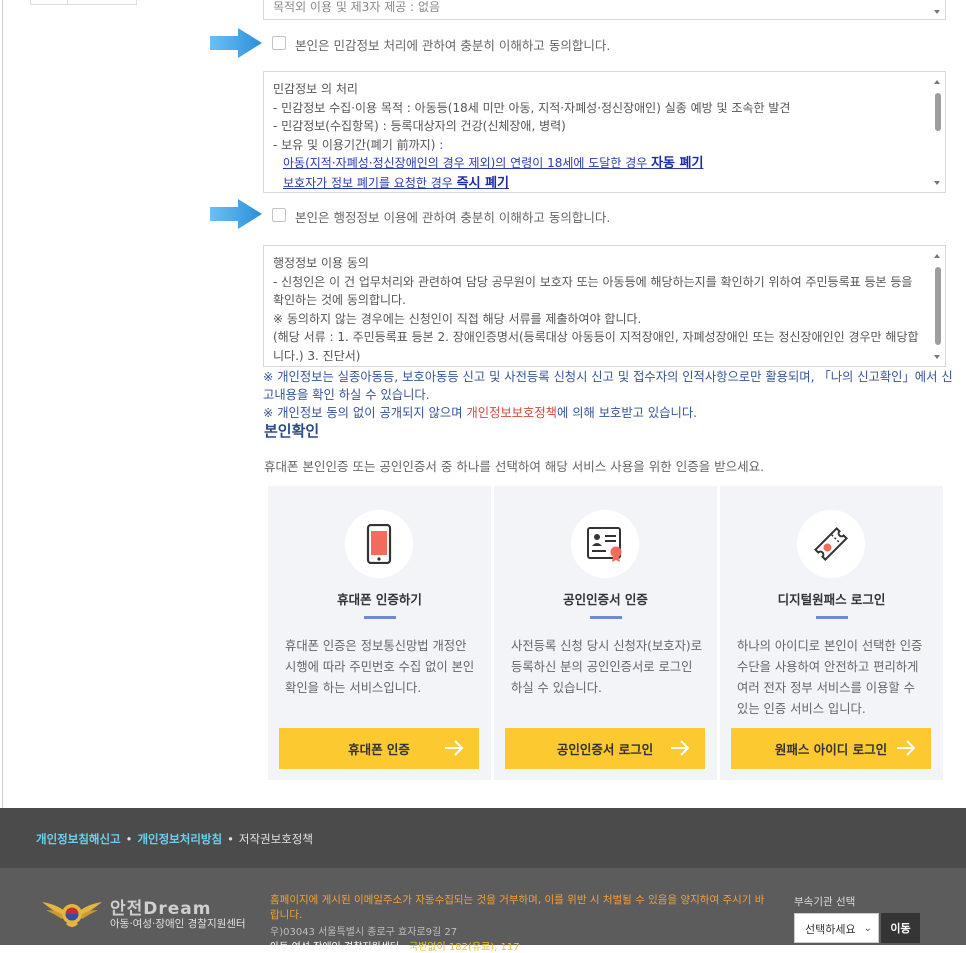 Image resolution: width=966 pixels, height=953 pixels. I want to click on left-border, so click(2, 404).